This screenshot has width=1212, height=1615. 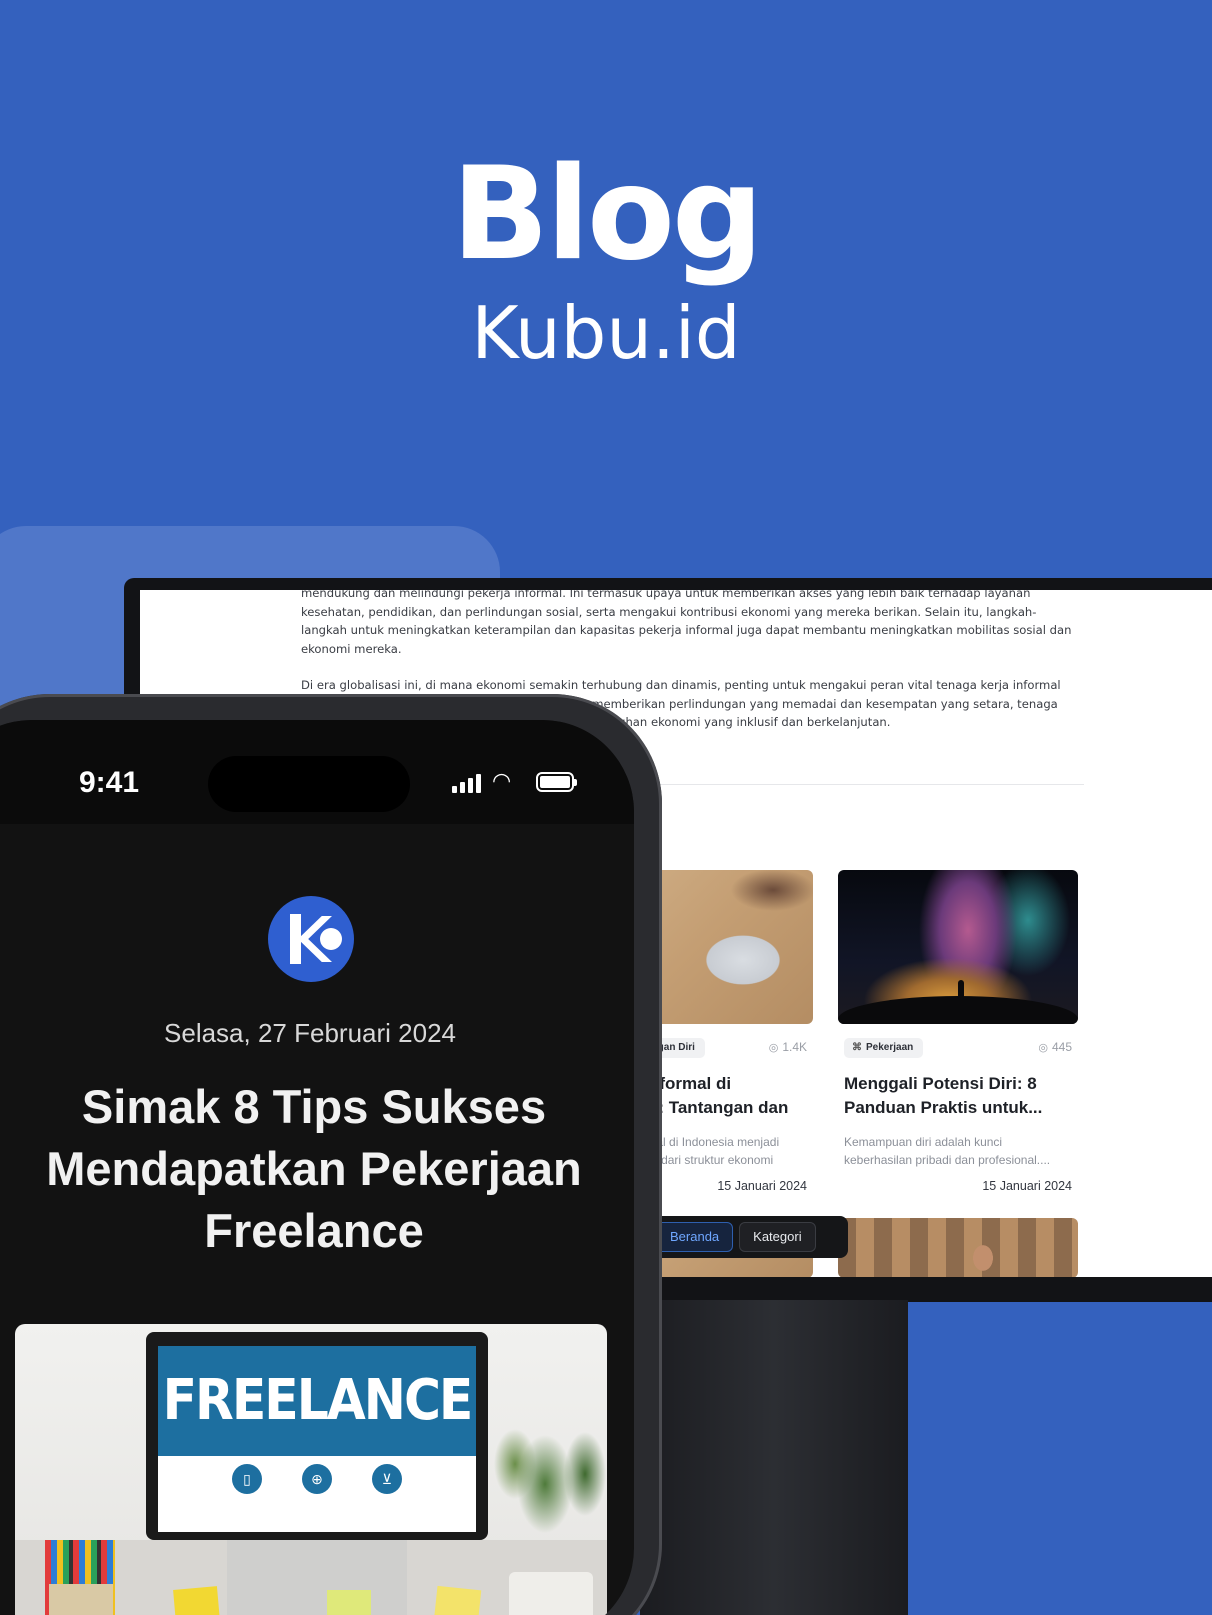 What do you see at coordinates (109, 782) in the screenshot?
I see `status-time: 9:41` at bounding box center [109, 782].